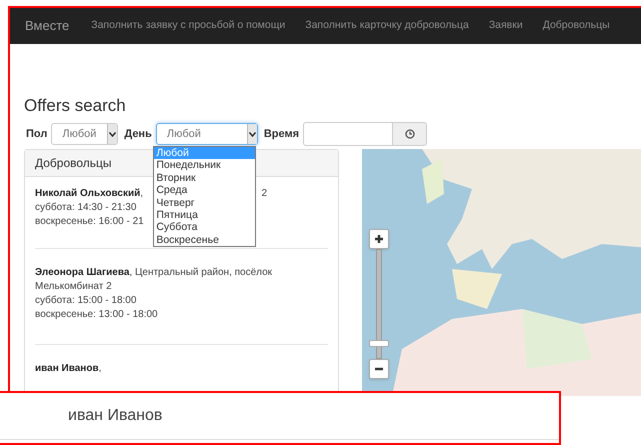 Image resolution: width=641 pixels, height=445 pixels. I want to click on time-field, so click(348, 134).